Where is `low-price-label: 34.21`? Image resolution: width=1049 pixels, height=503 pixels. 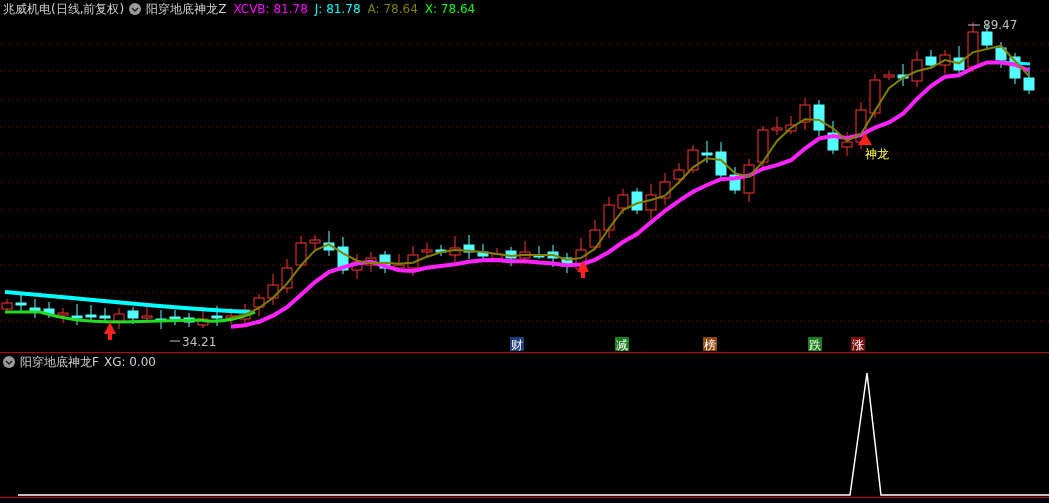 low-price-label: 34.21 is located at coordinates (199, 342).